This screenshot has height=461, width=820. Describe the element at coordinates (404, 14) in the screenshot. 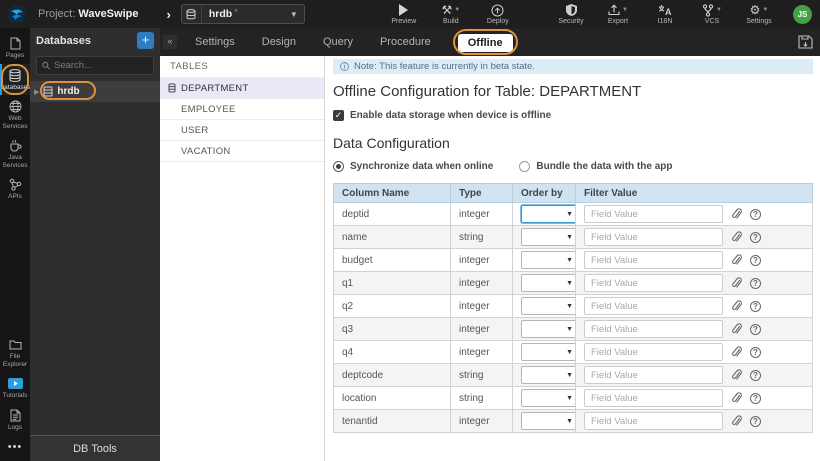

I see `preview-button: Preview` at that location.